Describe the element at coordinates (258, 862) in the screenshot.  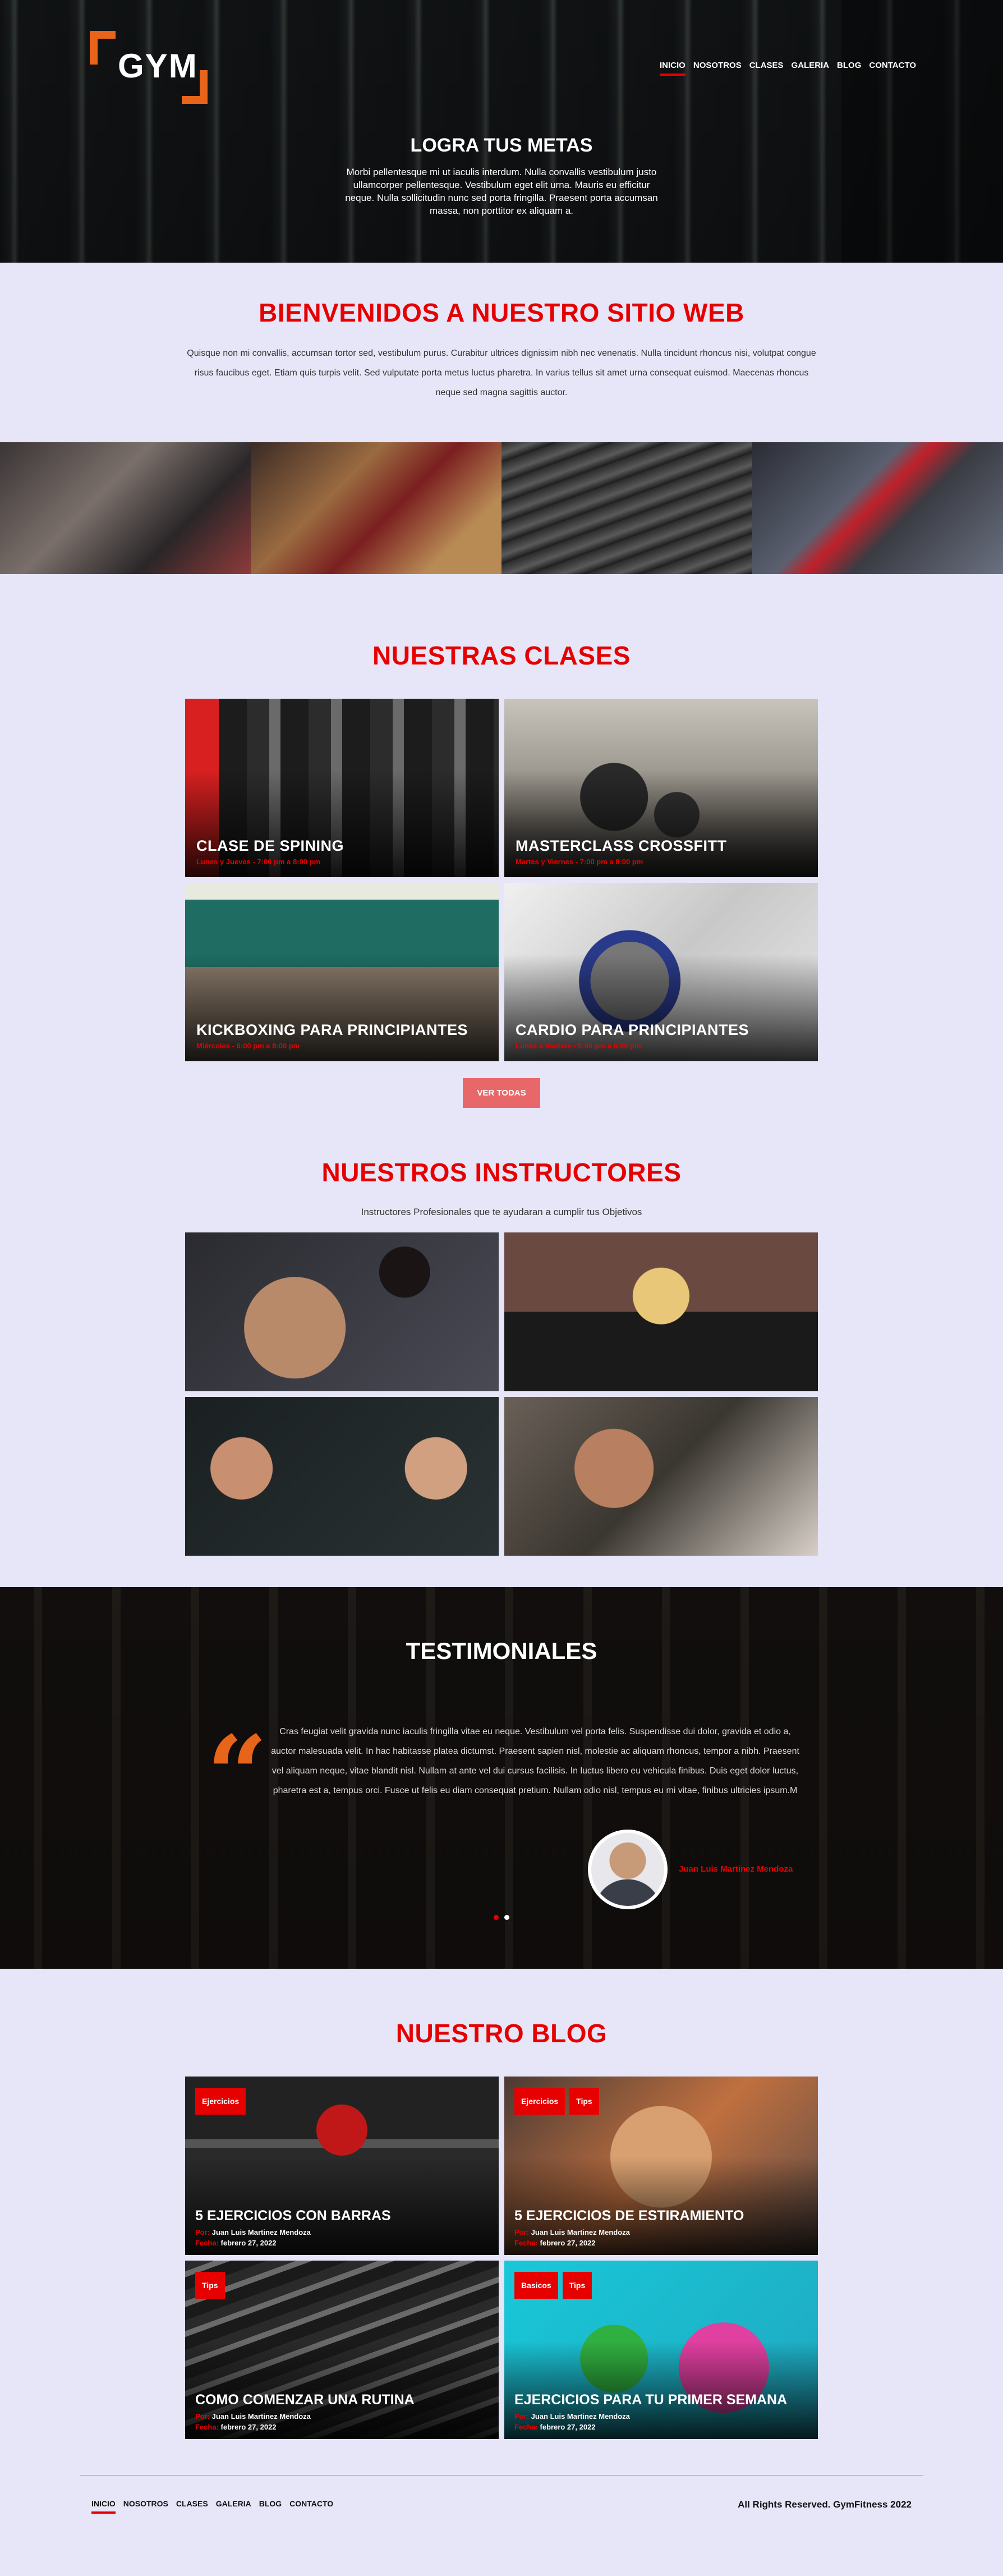
I see `class-schedule: Lunes y Jueves - 7:00 pm a 8:00 pm` at that location.